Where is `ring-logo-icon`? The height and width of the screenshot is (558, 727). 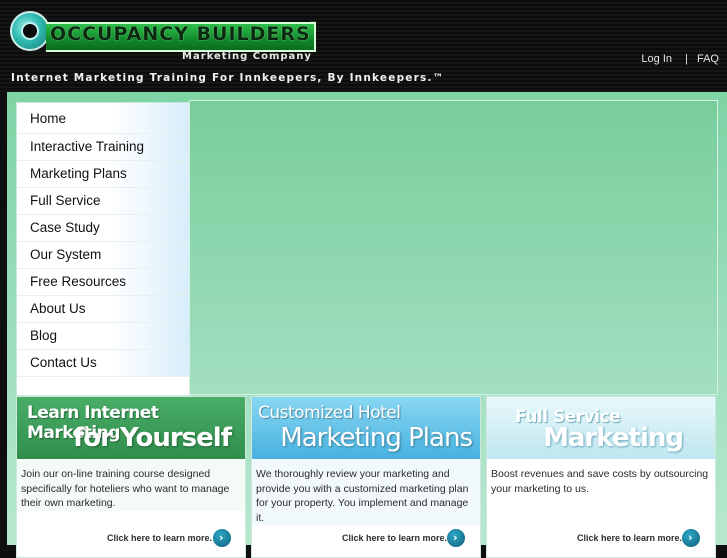 ring-logo-icon is located at coordinates (30, 31).